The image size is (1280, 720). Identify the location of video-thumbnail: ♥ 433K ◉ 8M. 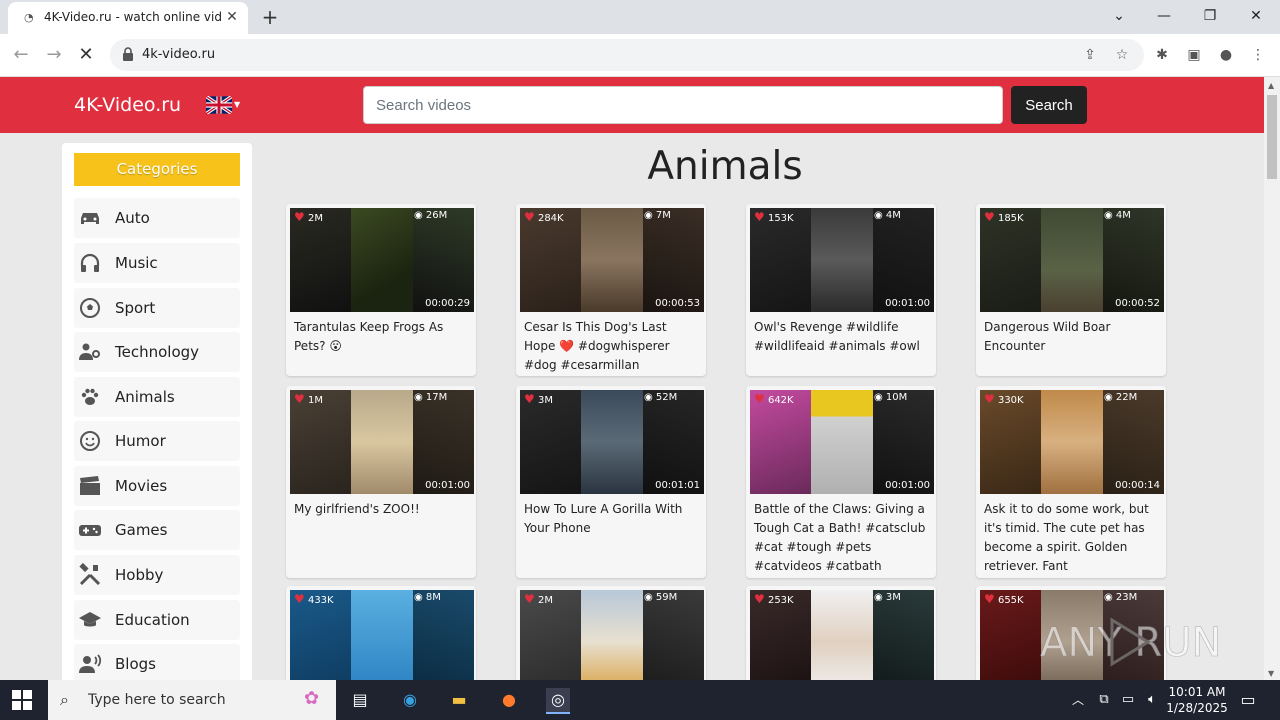
(382, 635).